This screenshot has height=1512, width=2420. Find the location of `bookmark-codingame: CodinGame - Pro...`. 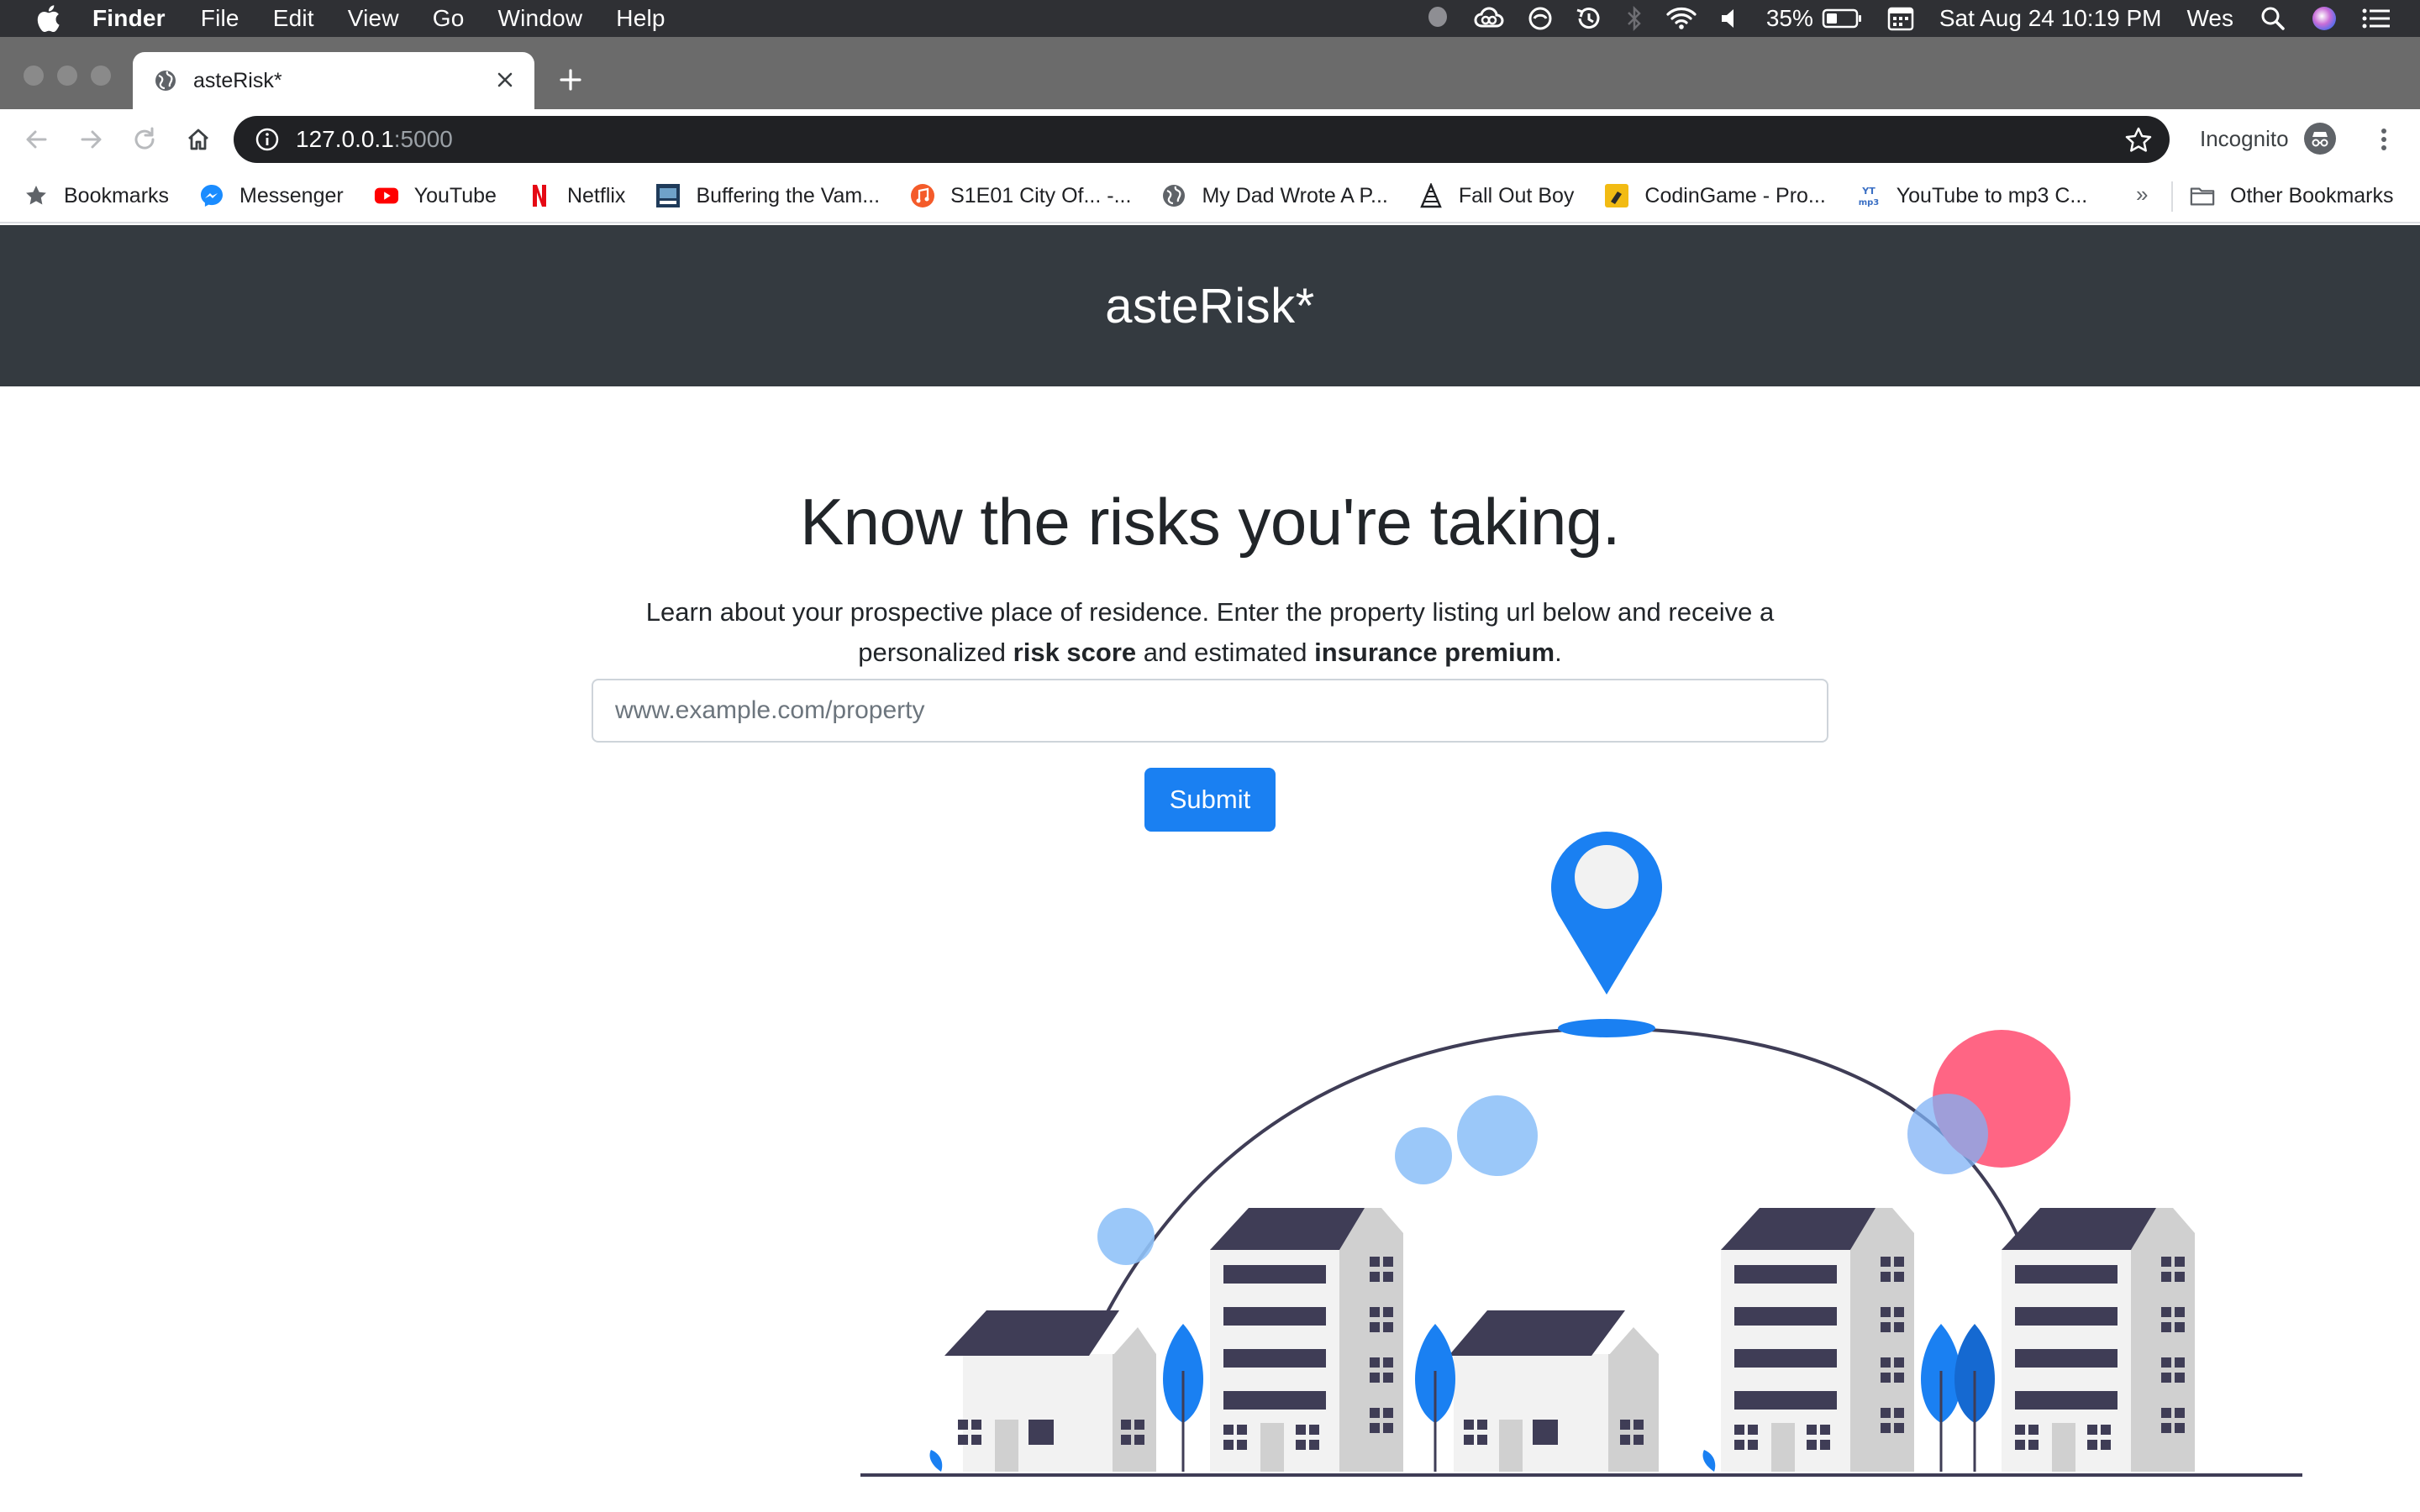

bookmark-codingame: CodinGame - Pro... is located at coordinates (1715, 195).